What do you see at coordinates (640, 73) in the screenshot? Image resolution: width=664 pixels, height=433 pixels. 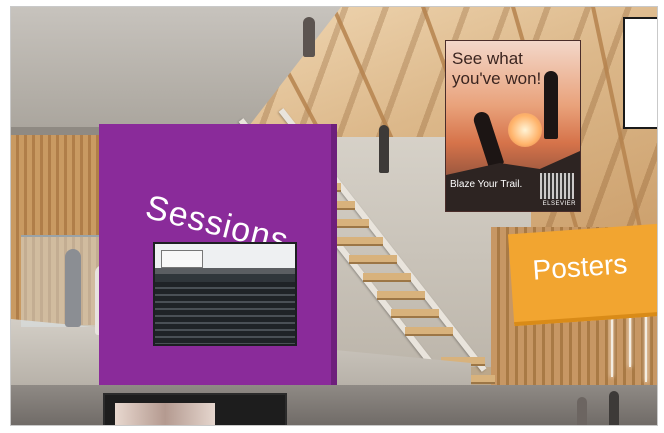 I see `top-right-panel` at bounding box center [640, 73].